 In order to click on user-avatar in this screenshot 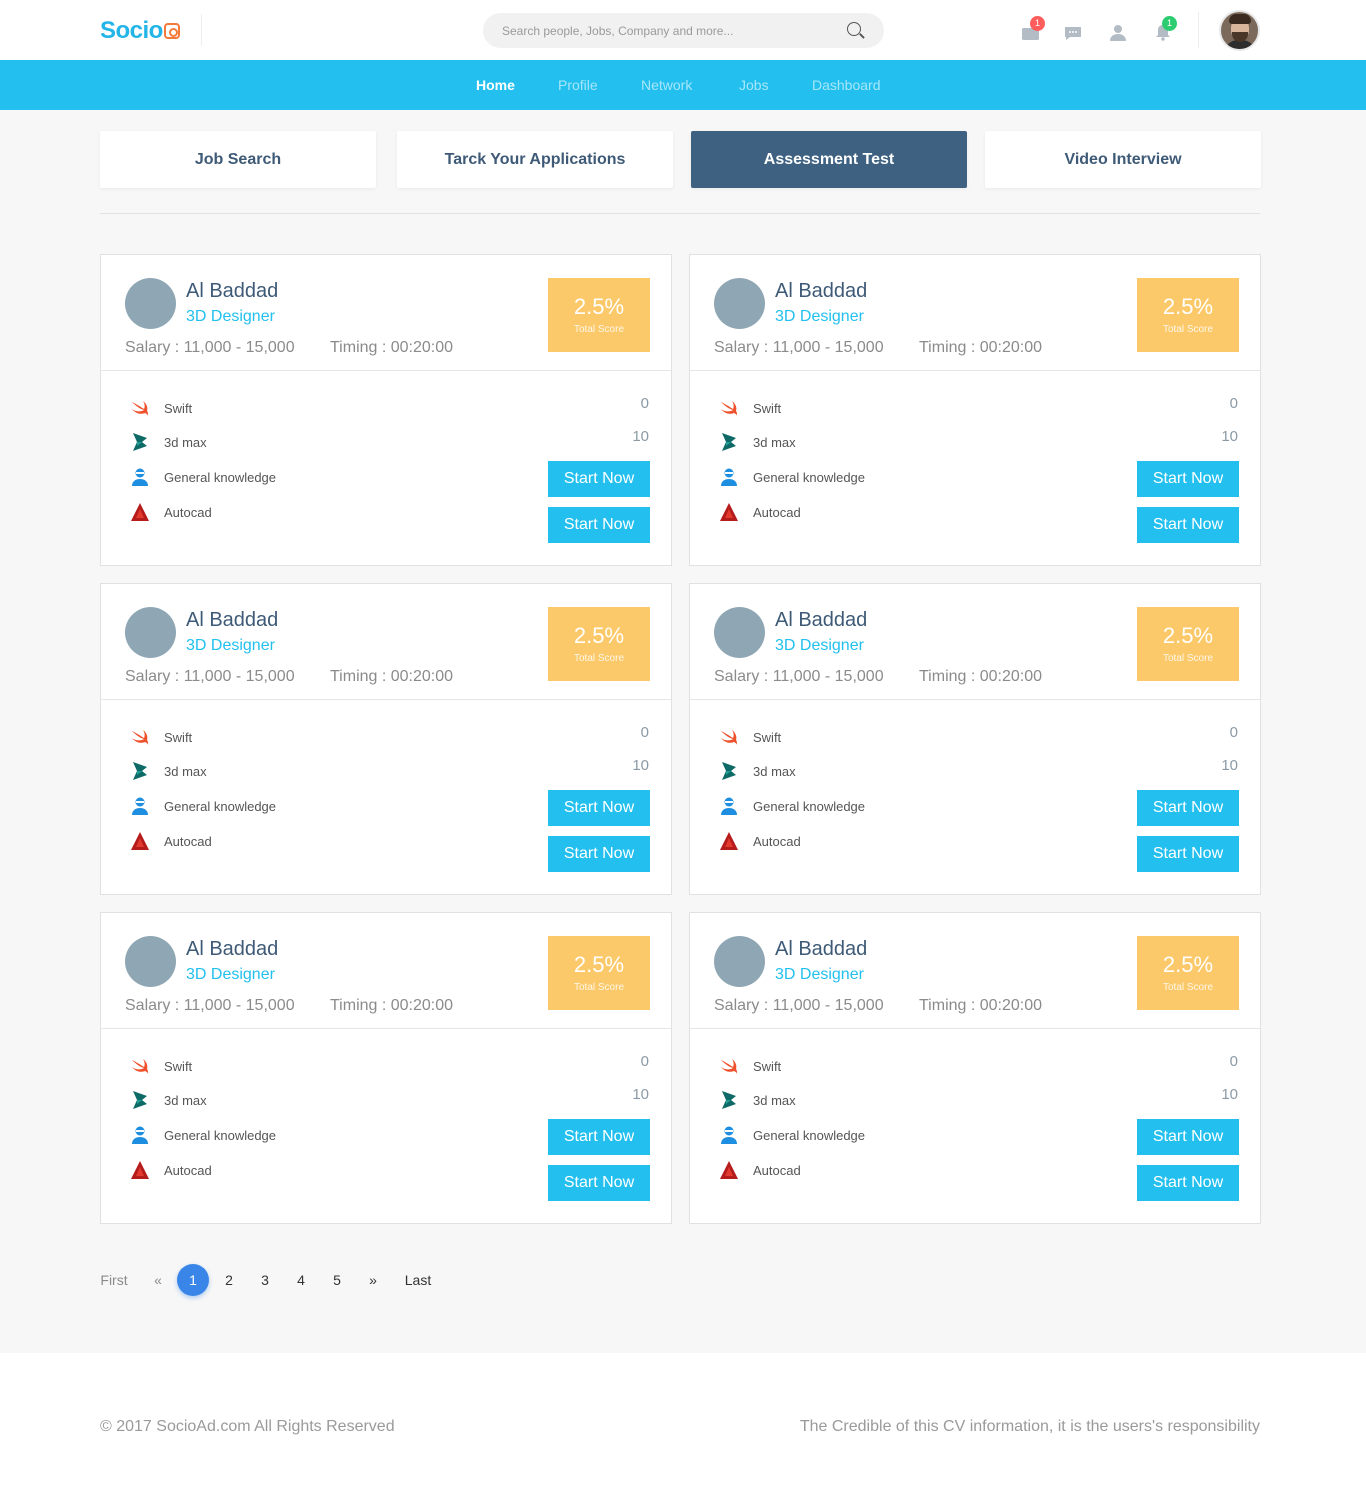, I will do `click(1239, 30)`.